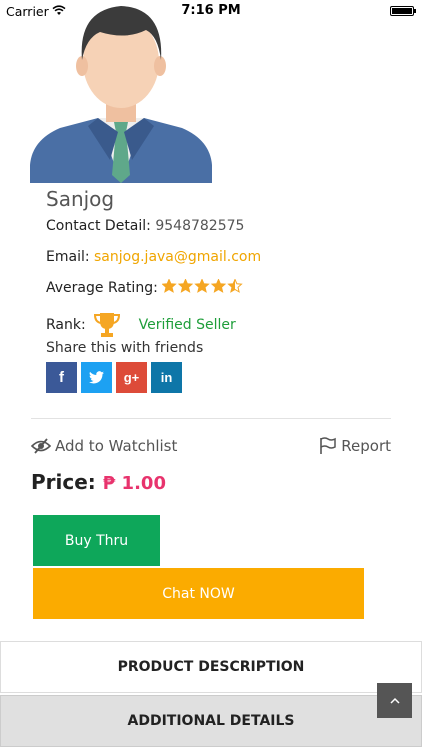  I want to click on seller-avatar, so click(121, 91).